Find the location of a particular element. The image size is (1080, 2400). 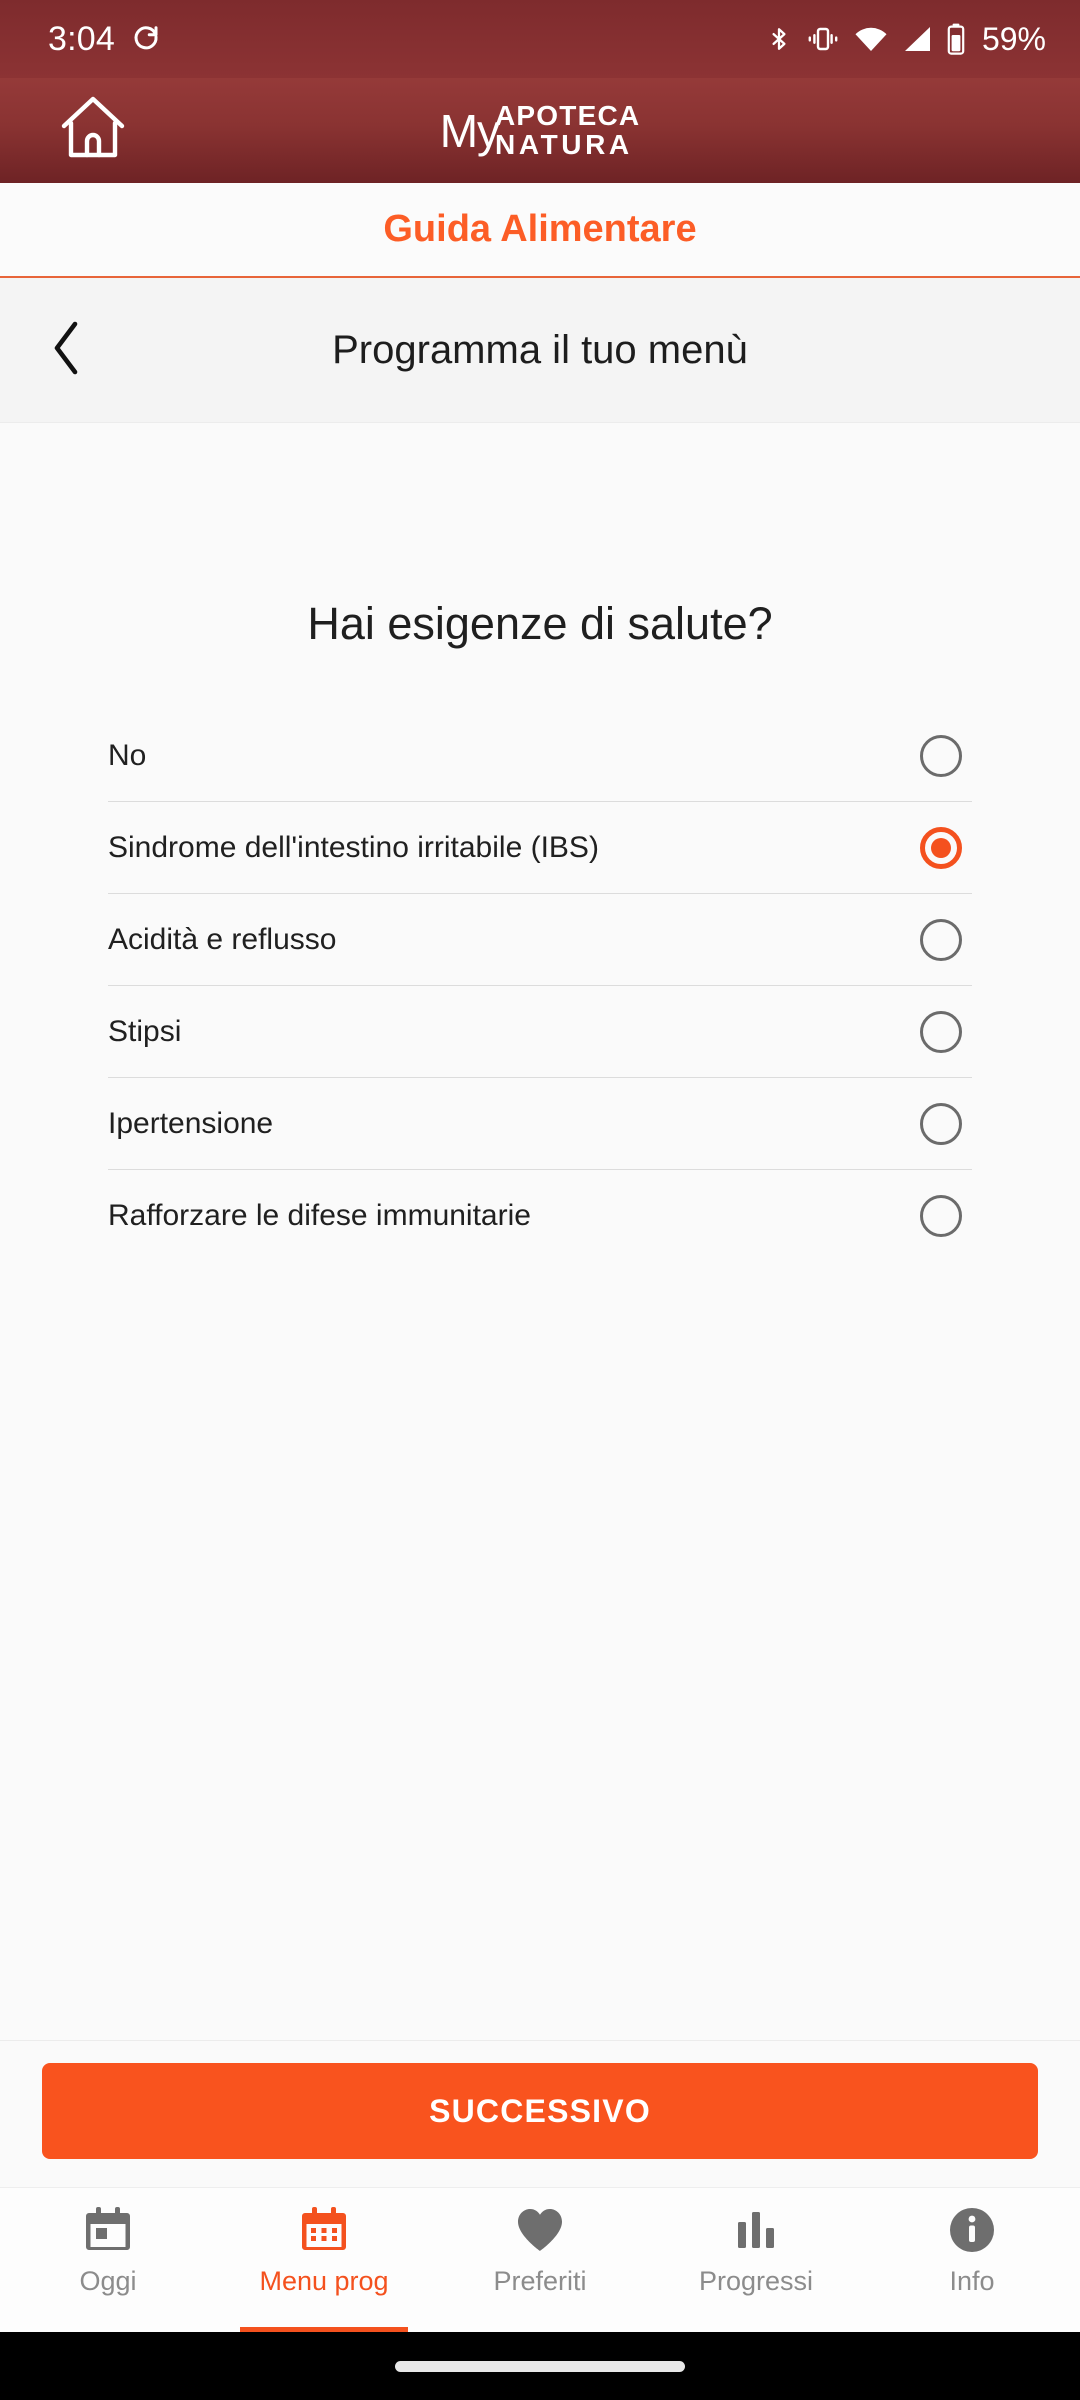

option-row: Acidità e reflusso is located at coordinates (540, 940).